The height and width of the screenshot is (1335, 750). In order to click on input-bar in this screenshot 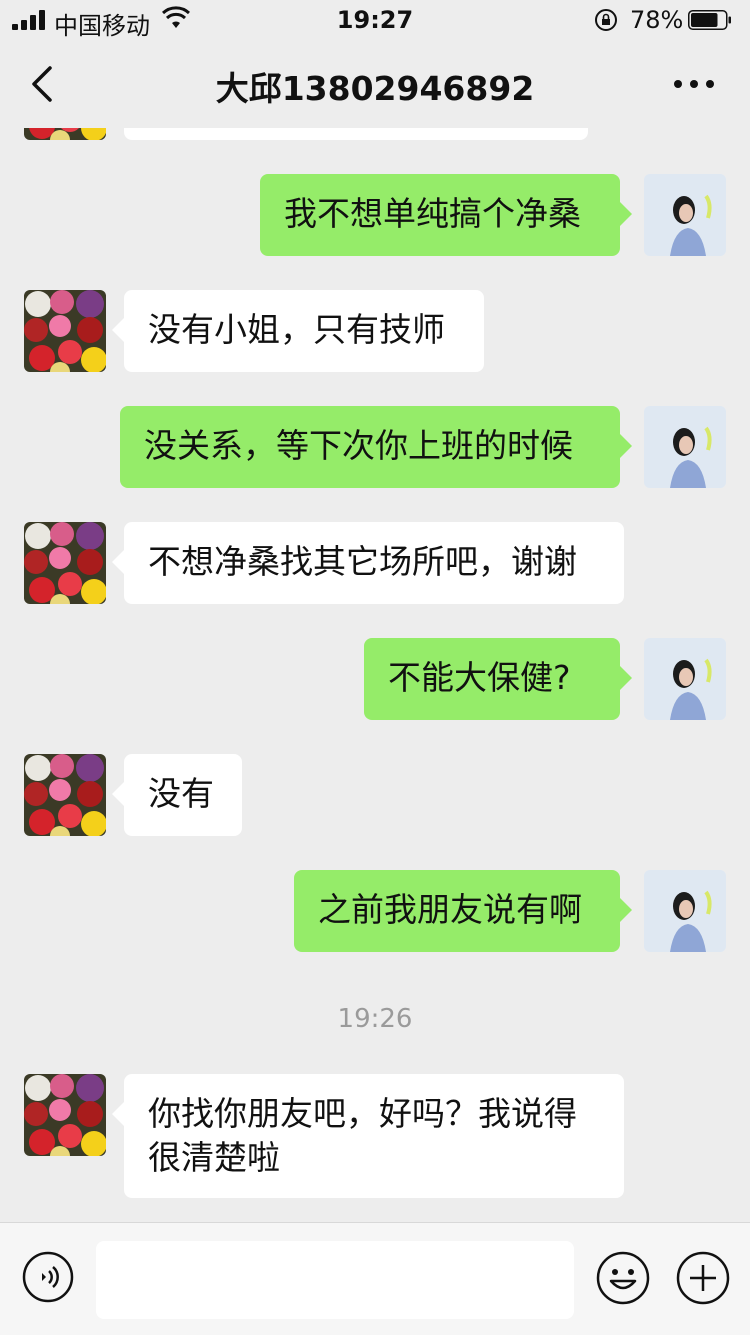, I will do `click(375, 1278)`.